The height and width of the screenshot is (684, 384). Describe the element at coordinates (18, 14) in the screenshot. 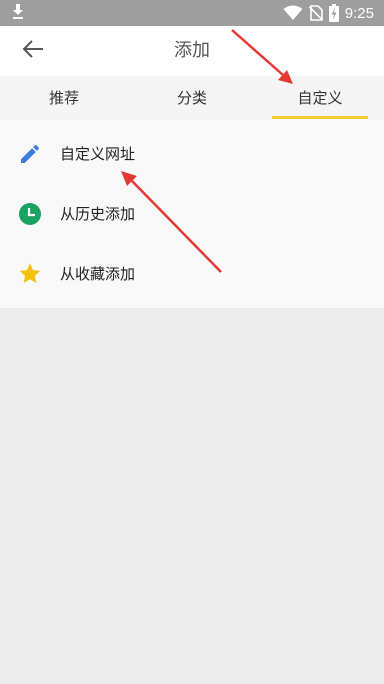

I see `download-icon` at that location.